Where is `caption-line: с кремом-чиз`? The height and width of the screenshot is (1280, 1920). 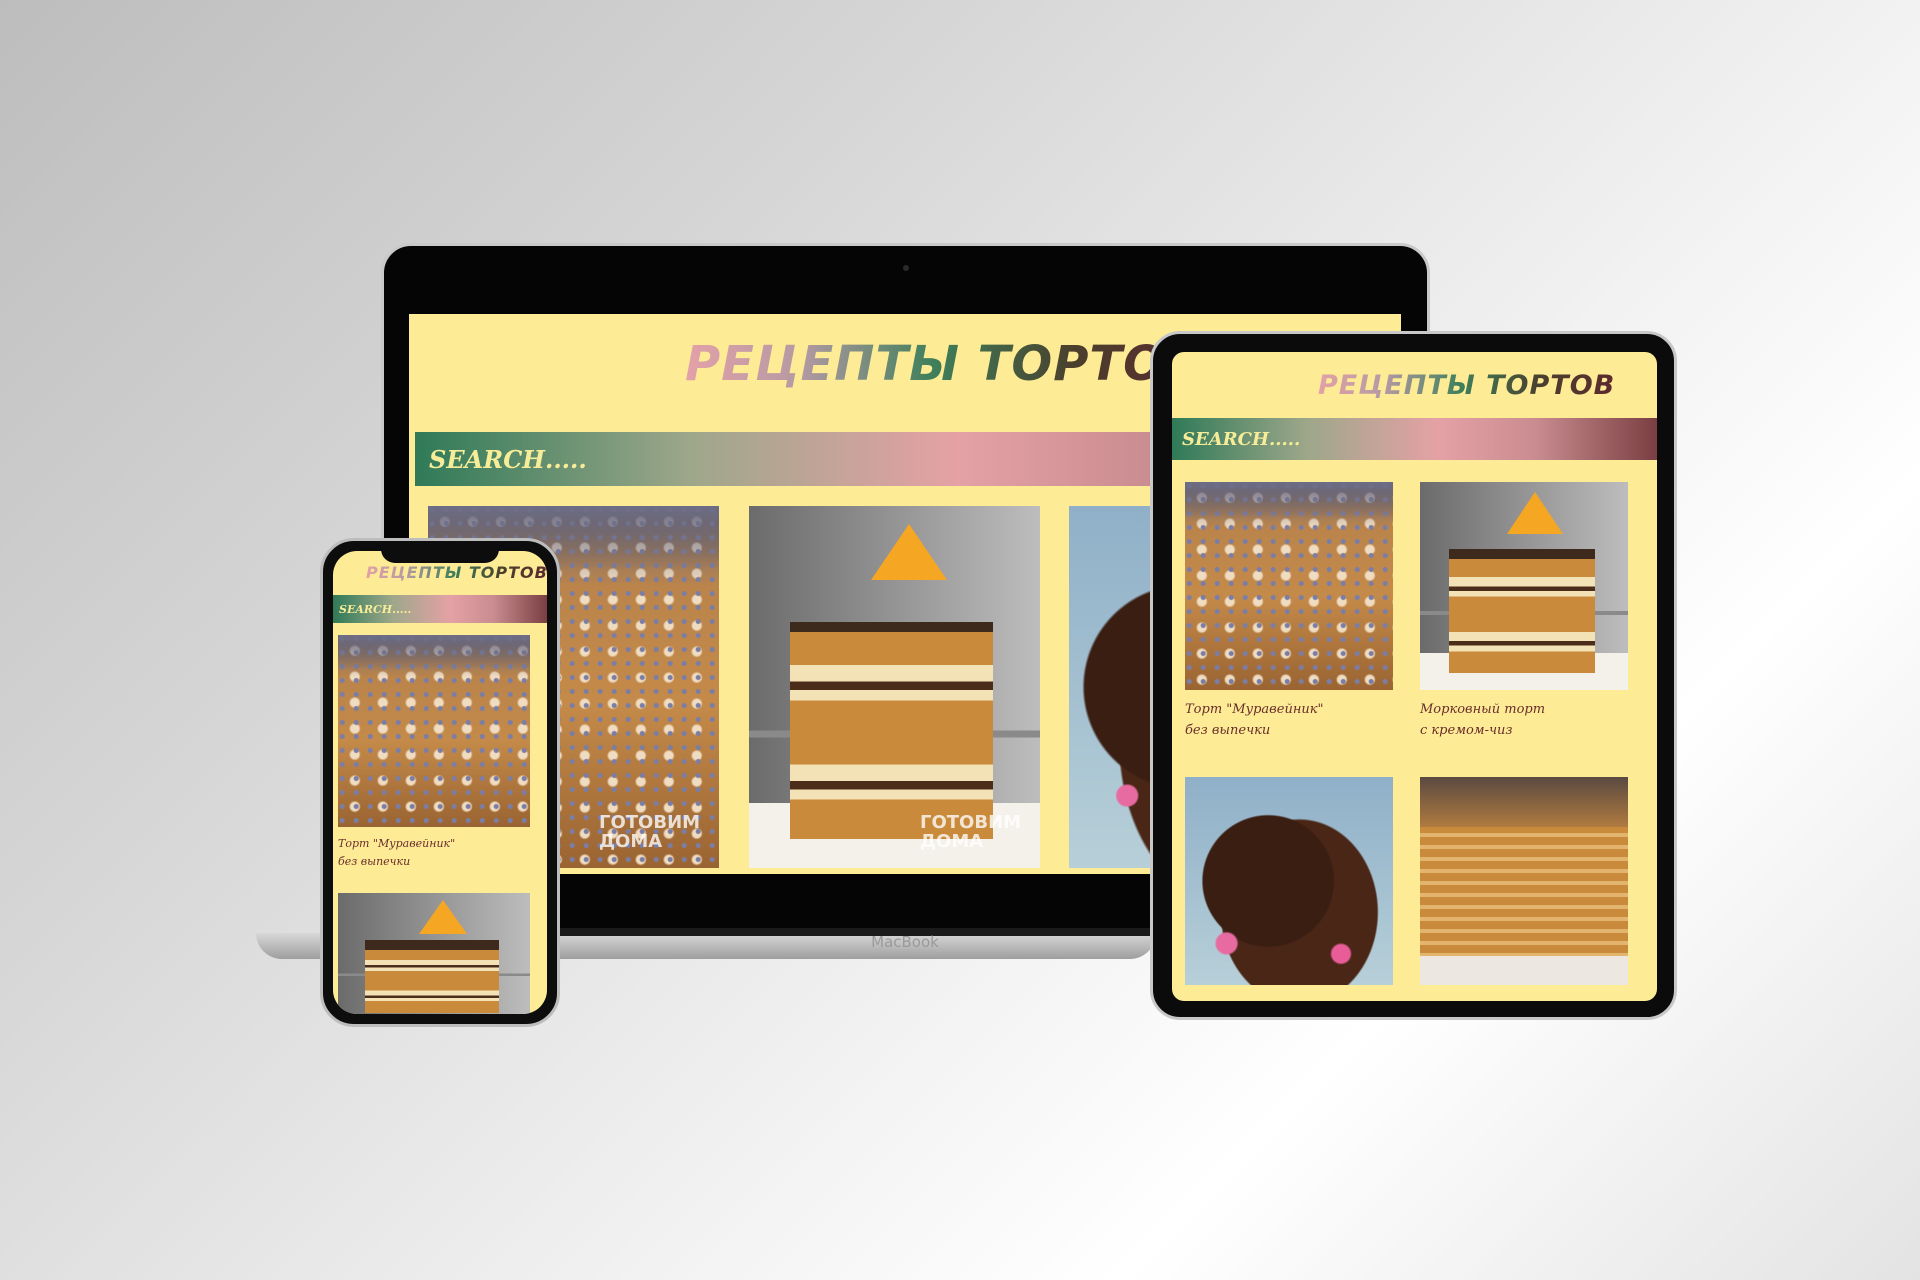
caption-line: с кремом-чиз is located at coordinates (1466, 730).